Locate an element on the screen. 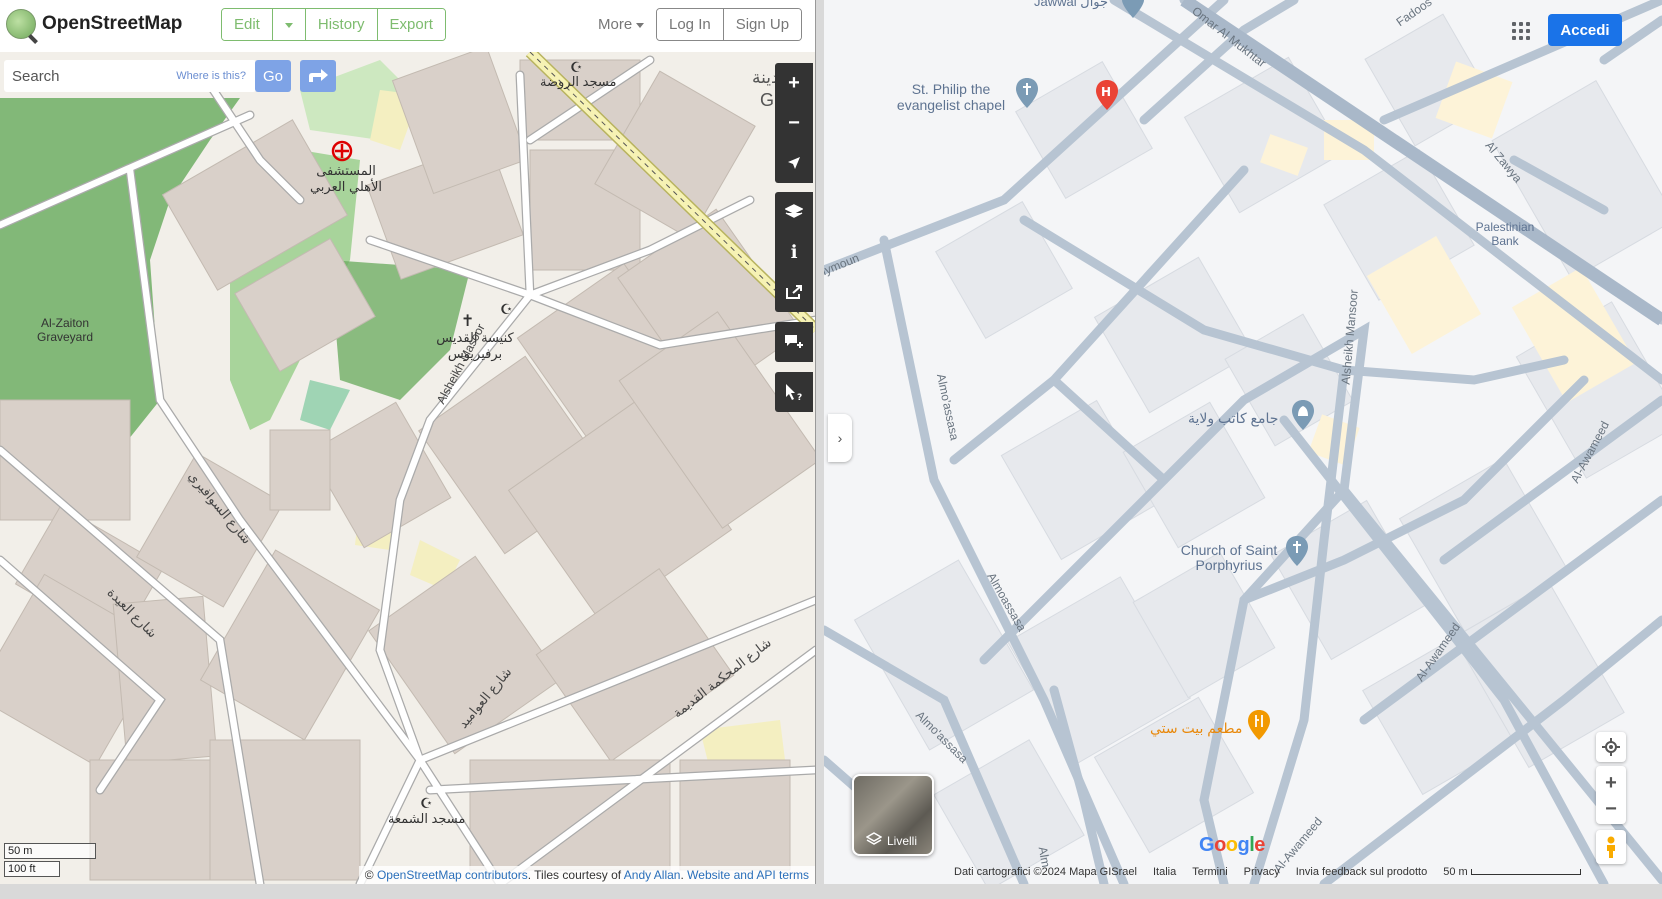 This screenshot has width=1662, height=899. label-bank: Palestinian Bank is located at coordinates (1505, 234).